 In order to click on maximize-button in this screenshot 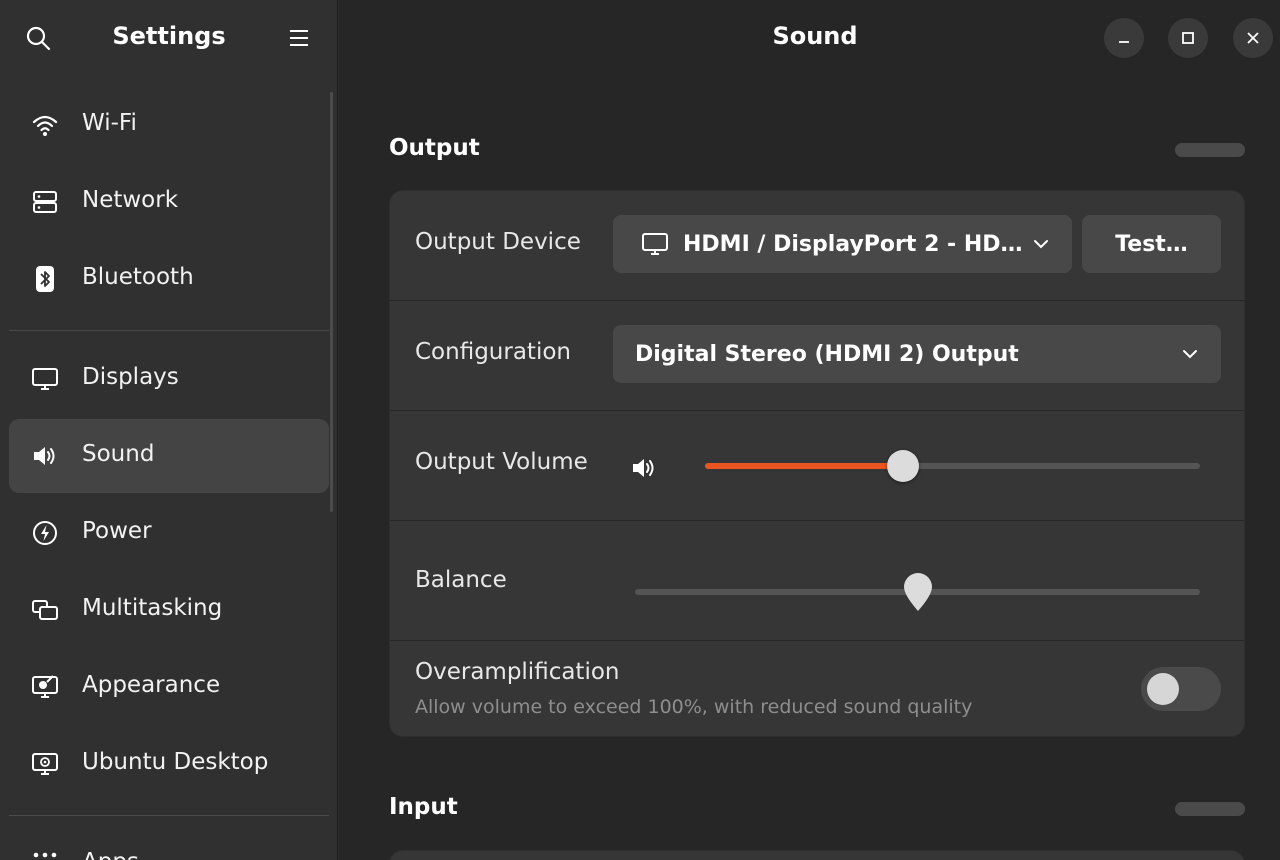, I will do `click(1188, 38)`.